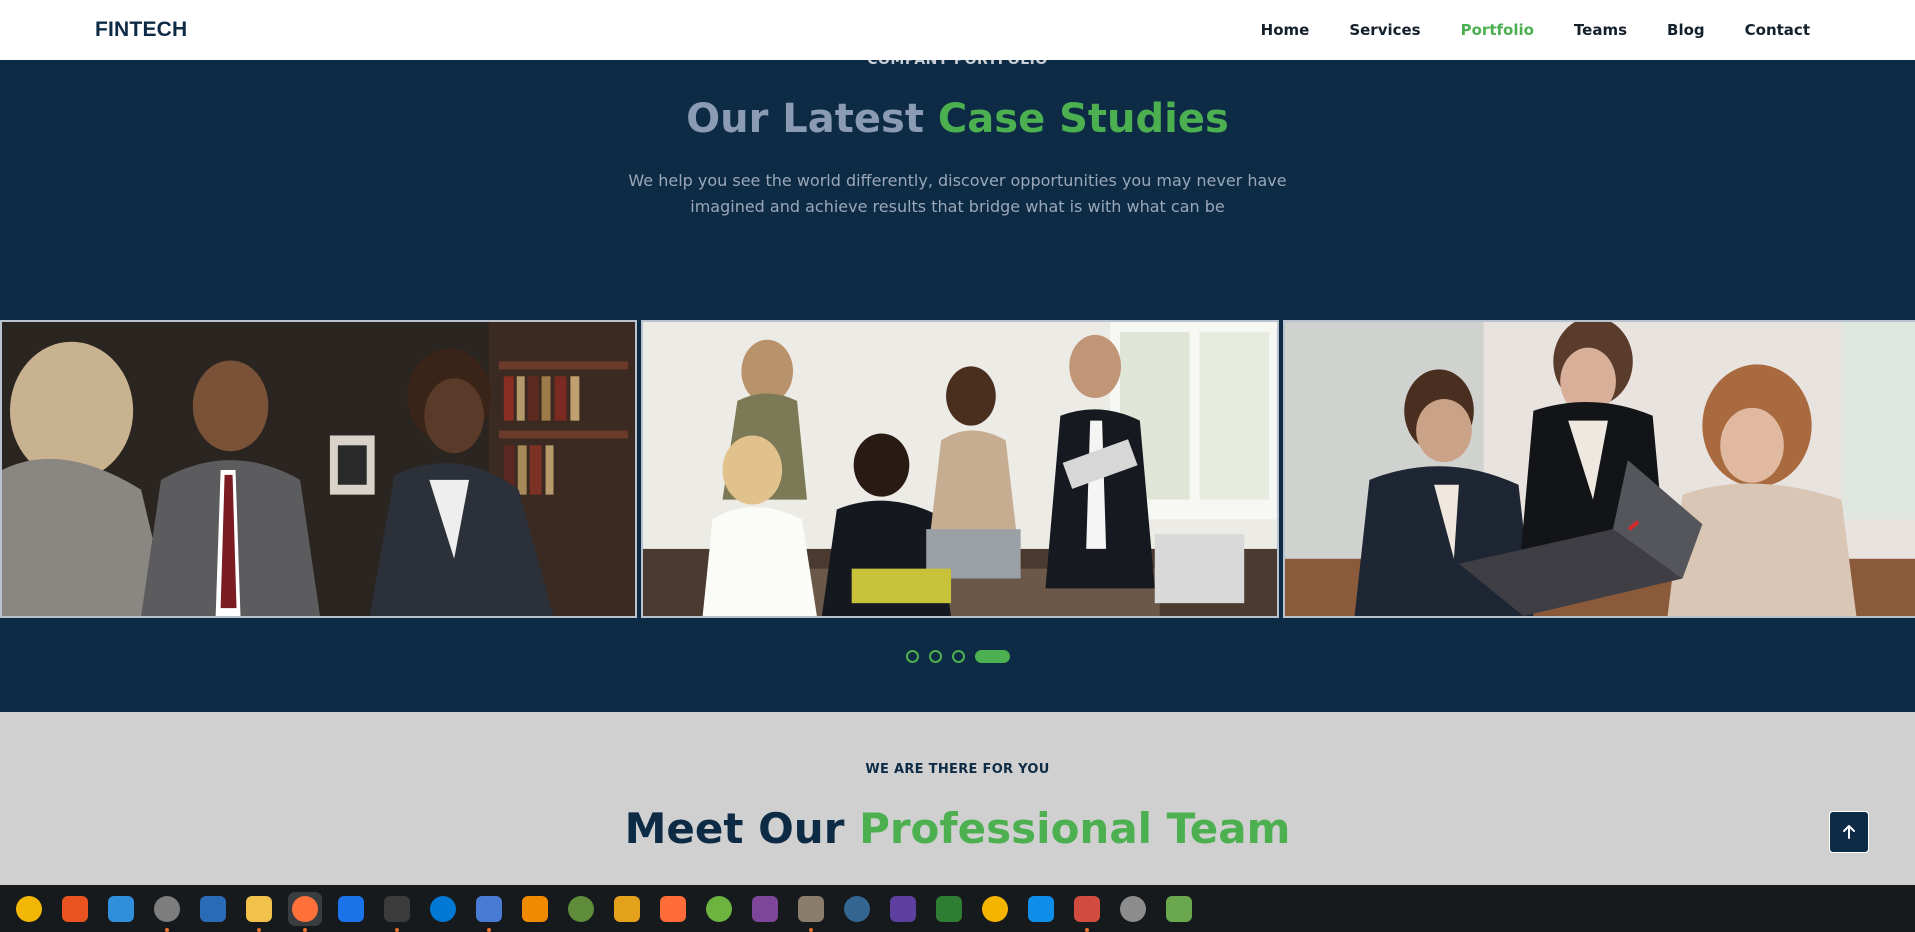  What do you see at coordinates (167, 908) in the screenshot?
I see `files-icon-glyph` at bounding box center [167, 908].